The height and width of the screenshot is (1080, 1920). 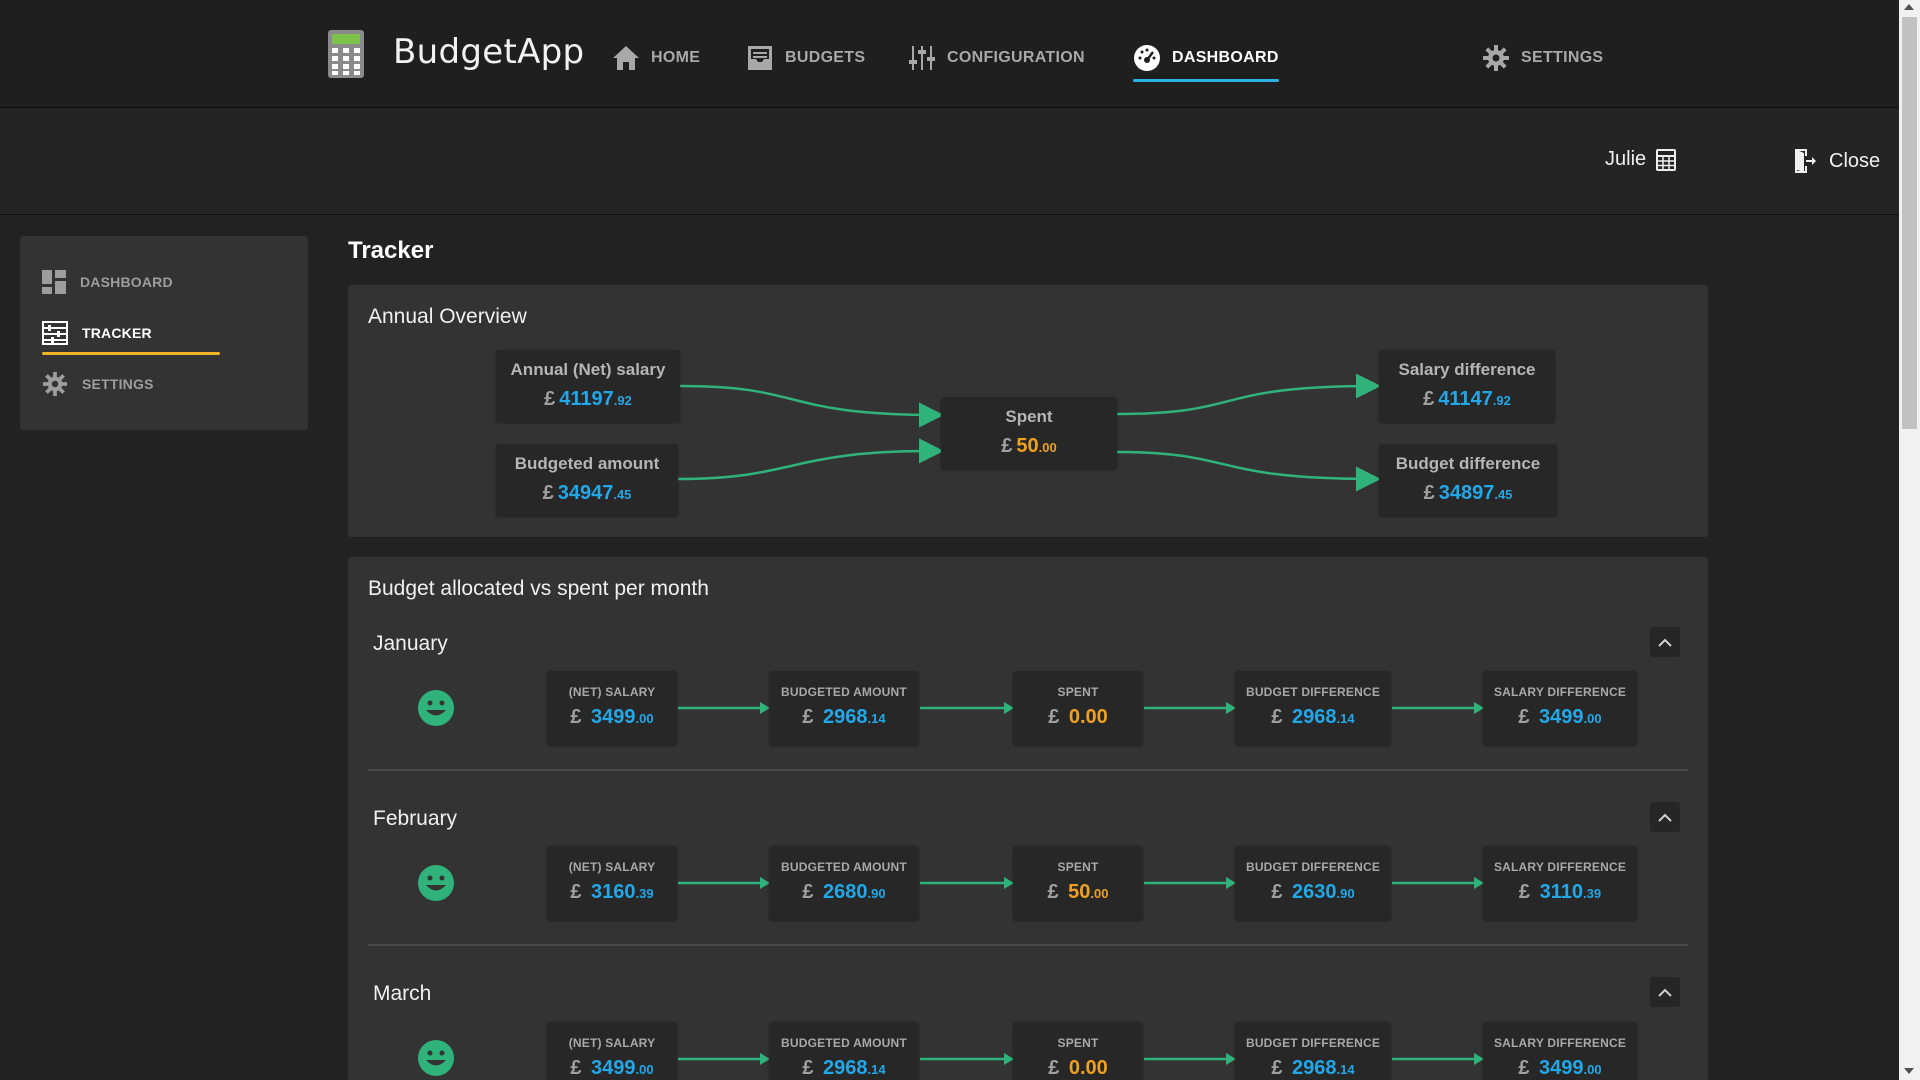 I want to click on nav-dashboard: DASHBOARD, so click(x=1206, y=60).